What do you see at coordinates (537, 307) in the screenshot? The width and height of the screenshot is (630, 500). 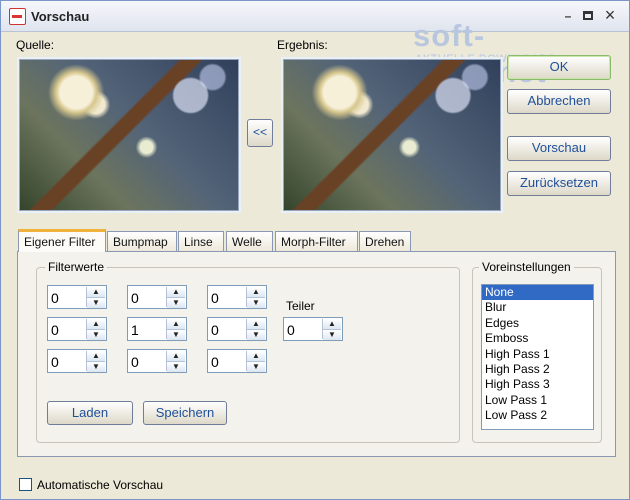 I see `preset-item-blur: Blur` at bounding box center [537, 307].